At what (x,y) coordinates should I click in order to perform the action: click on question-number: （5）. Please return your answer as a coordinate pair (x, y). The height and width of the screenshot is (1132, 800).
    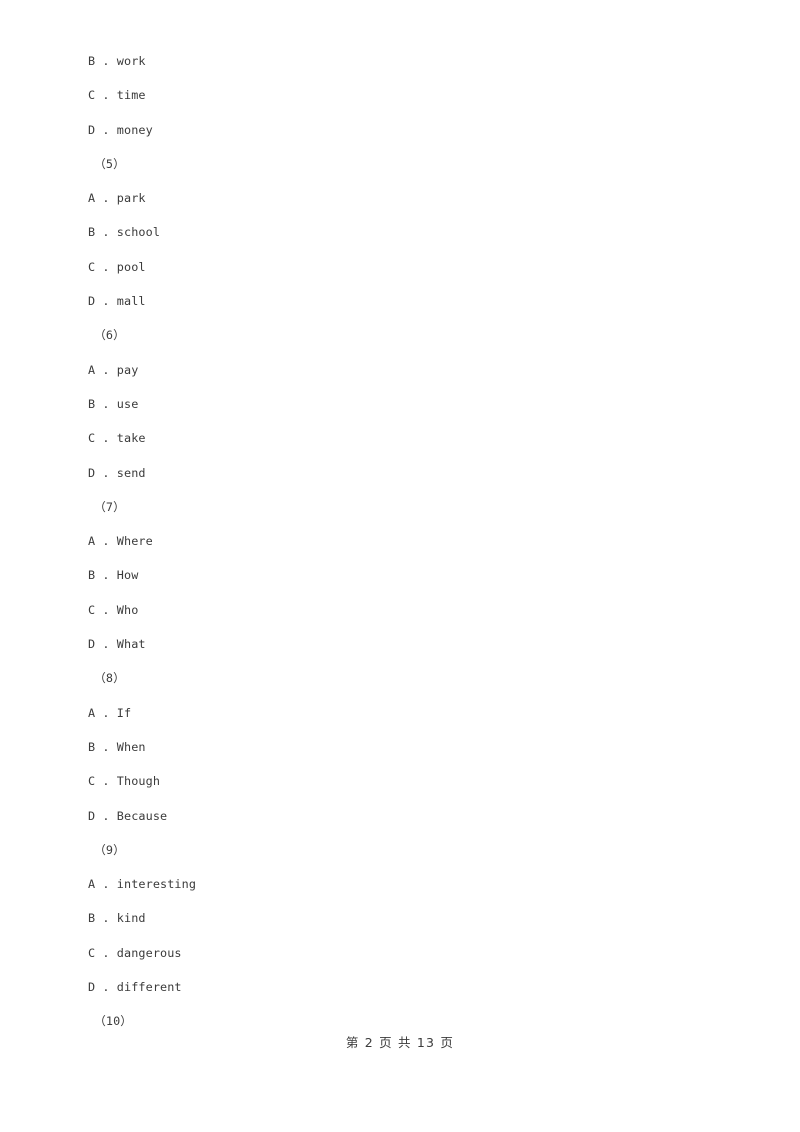
    Looking at the image, I should click on (109, 163).